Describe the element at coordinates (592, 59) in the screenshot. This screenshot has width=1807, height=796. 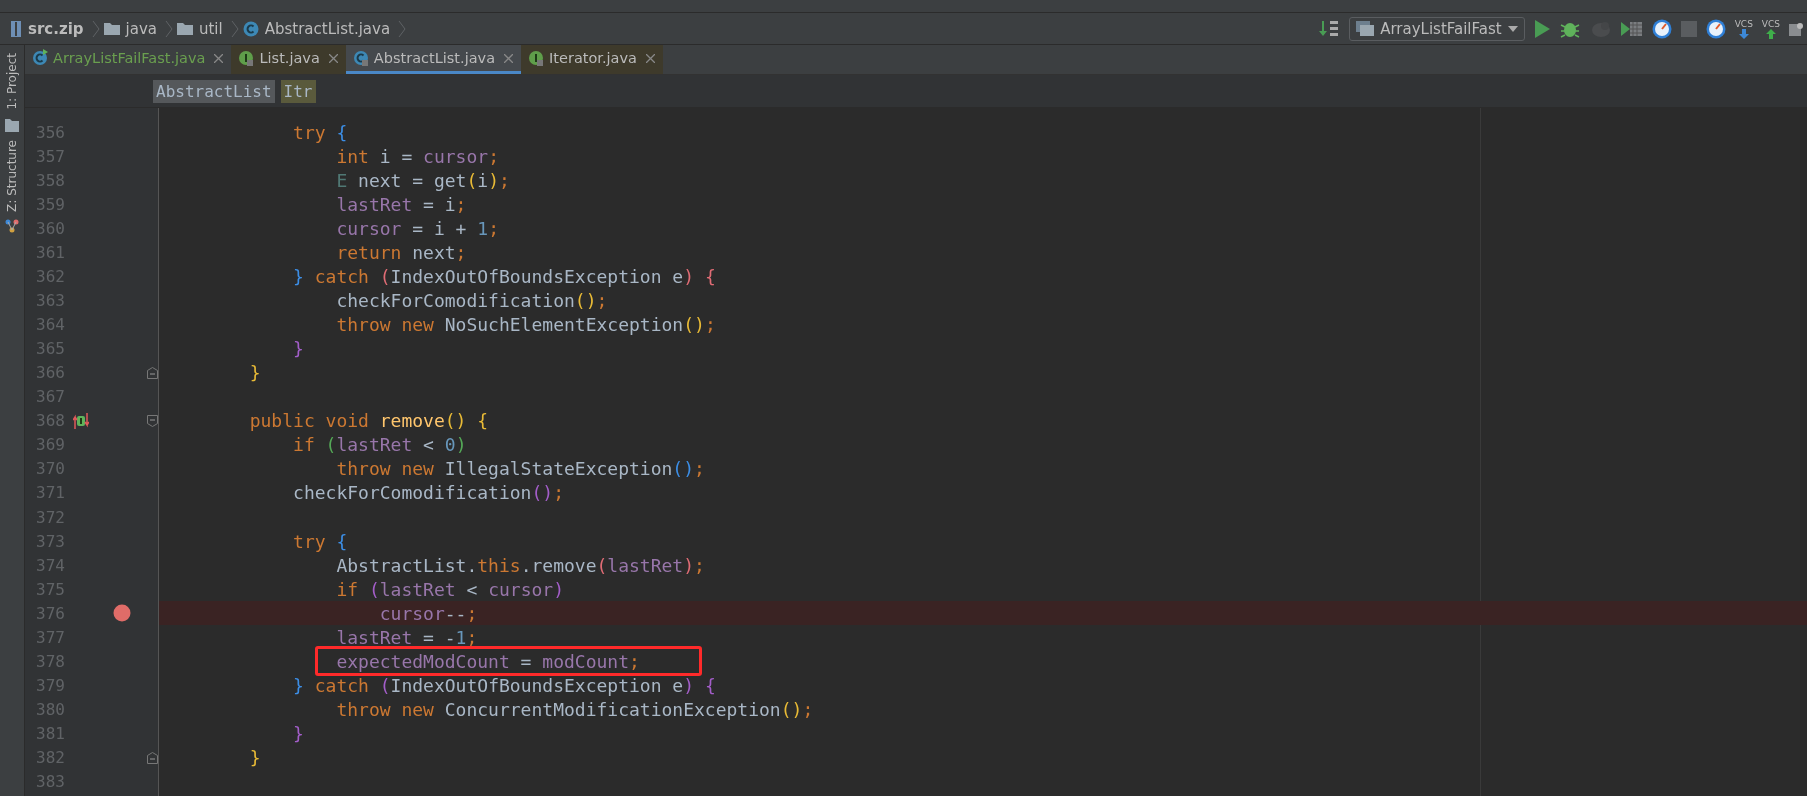
I see `editor-tab: Iterator.java` at that location.